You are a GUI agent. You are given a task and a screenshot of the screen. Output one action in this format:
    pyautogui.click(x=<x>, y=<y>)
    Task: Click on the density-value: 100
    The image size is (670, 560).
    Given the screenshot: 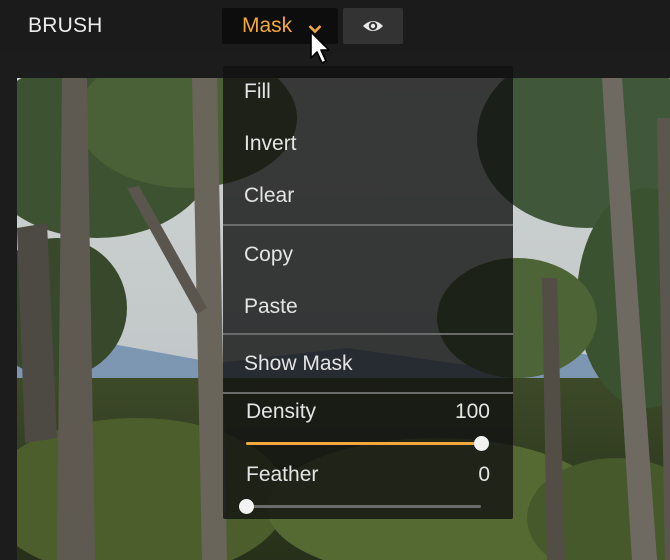 What is the action you would take?
    pyautogui.click(x=472, y=411)
    